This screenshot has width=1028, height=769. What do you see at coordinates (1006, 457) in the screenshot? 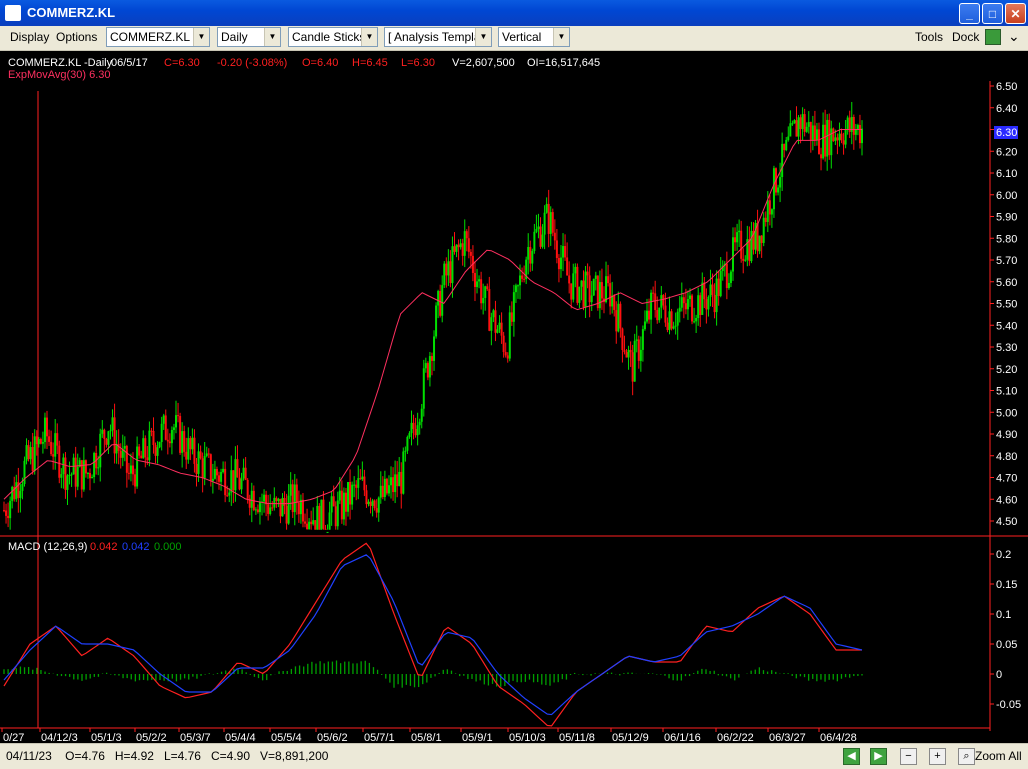
I see `price-tick-label: 4.80` at bounding box center [1006, 457].